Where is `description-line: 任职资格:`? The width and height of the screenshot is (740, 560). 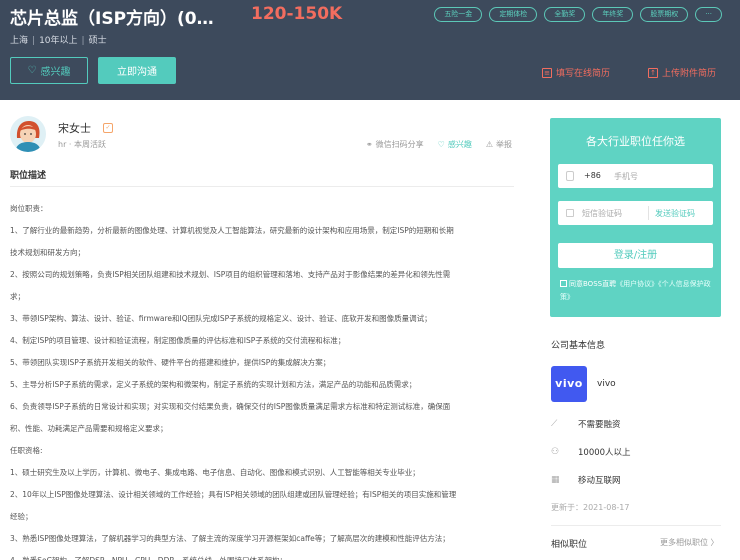
description-line: 任职资格: is located at coordinates (26, 450).